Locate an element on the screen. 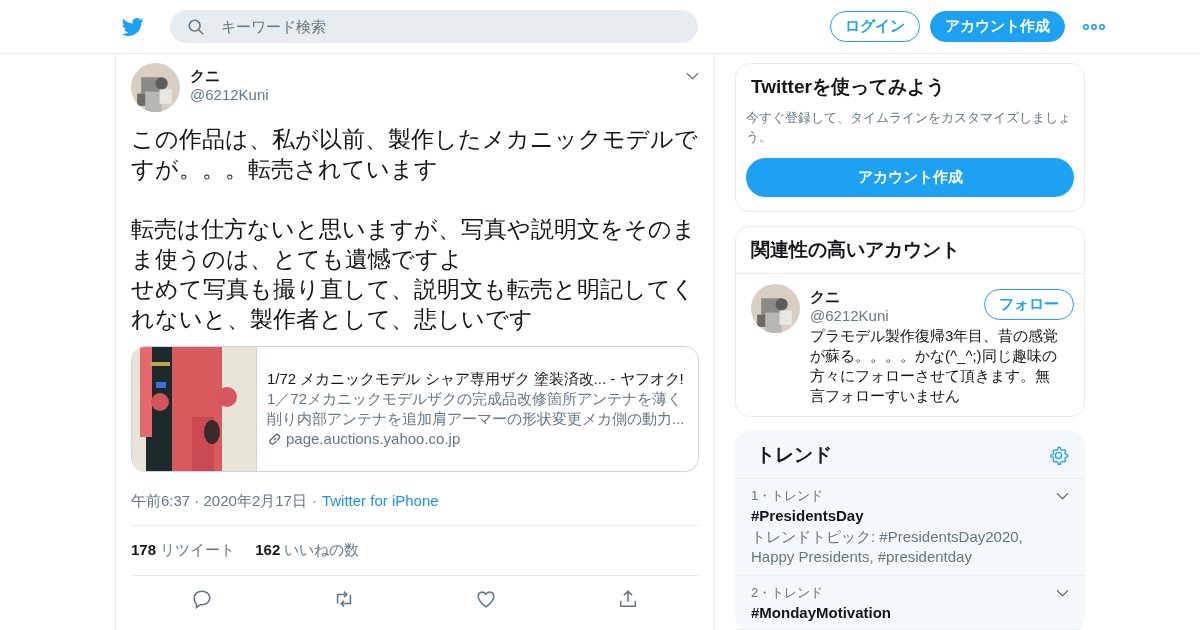 The width and height of the screenshot is (1200, 630). account-bio: プラモデル製作復帰3年目、昔の感覚が蘇る。。。。かな(^_^;)同じ趣味の方々にフォローさせて頂きます。無言フォローすいません is located at coordinates (935, 366).